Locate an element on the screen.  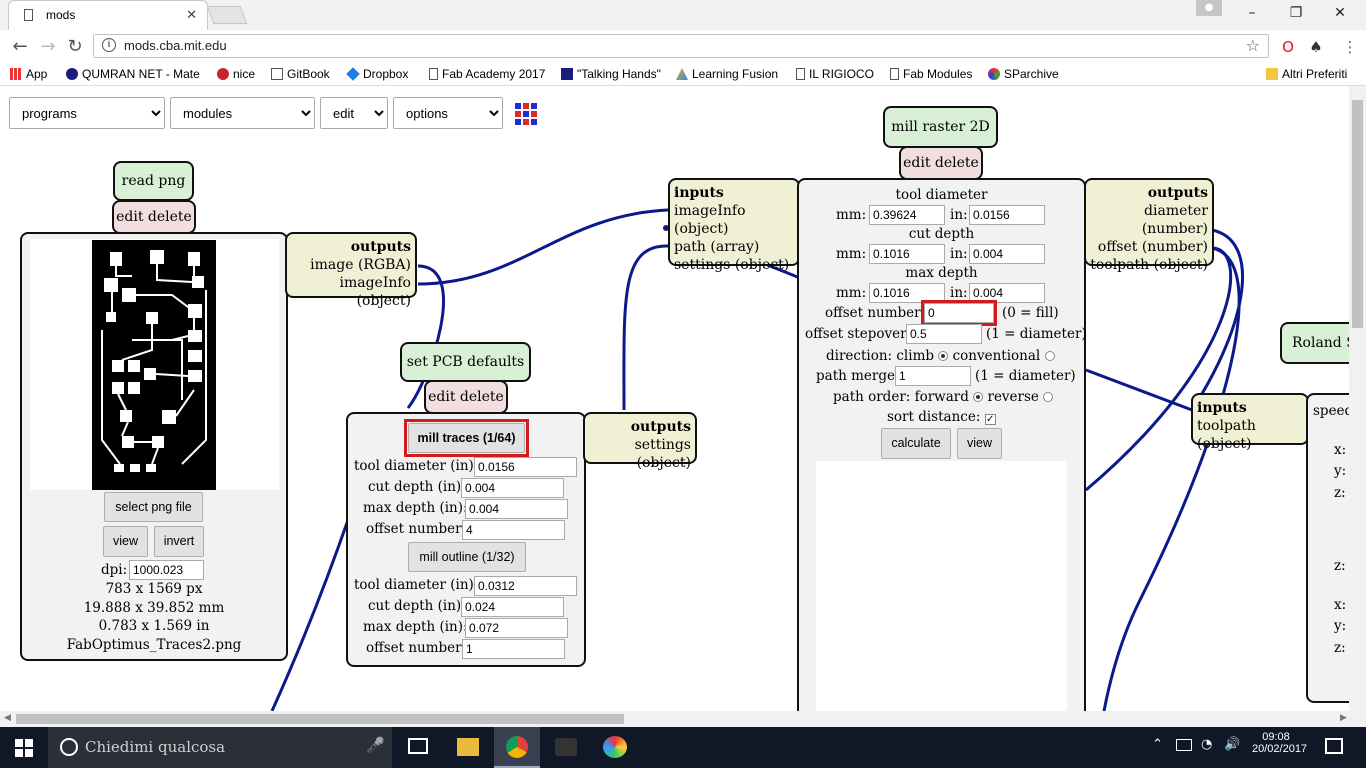
wire-roland is located at coordinates (1139, 390).